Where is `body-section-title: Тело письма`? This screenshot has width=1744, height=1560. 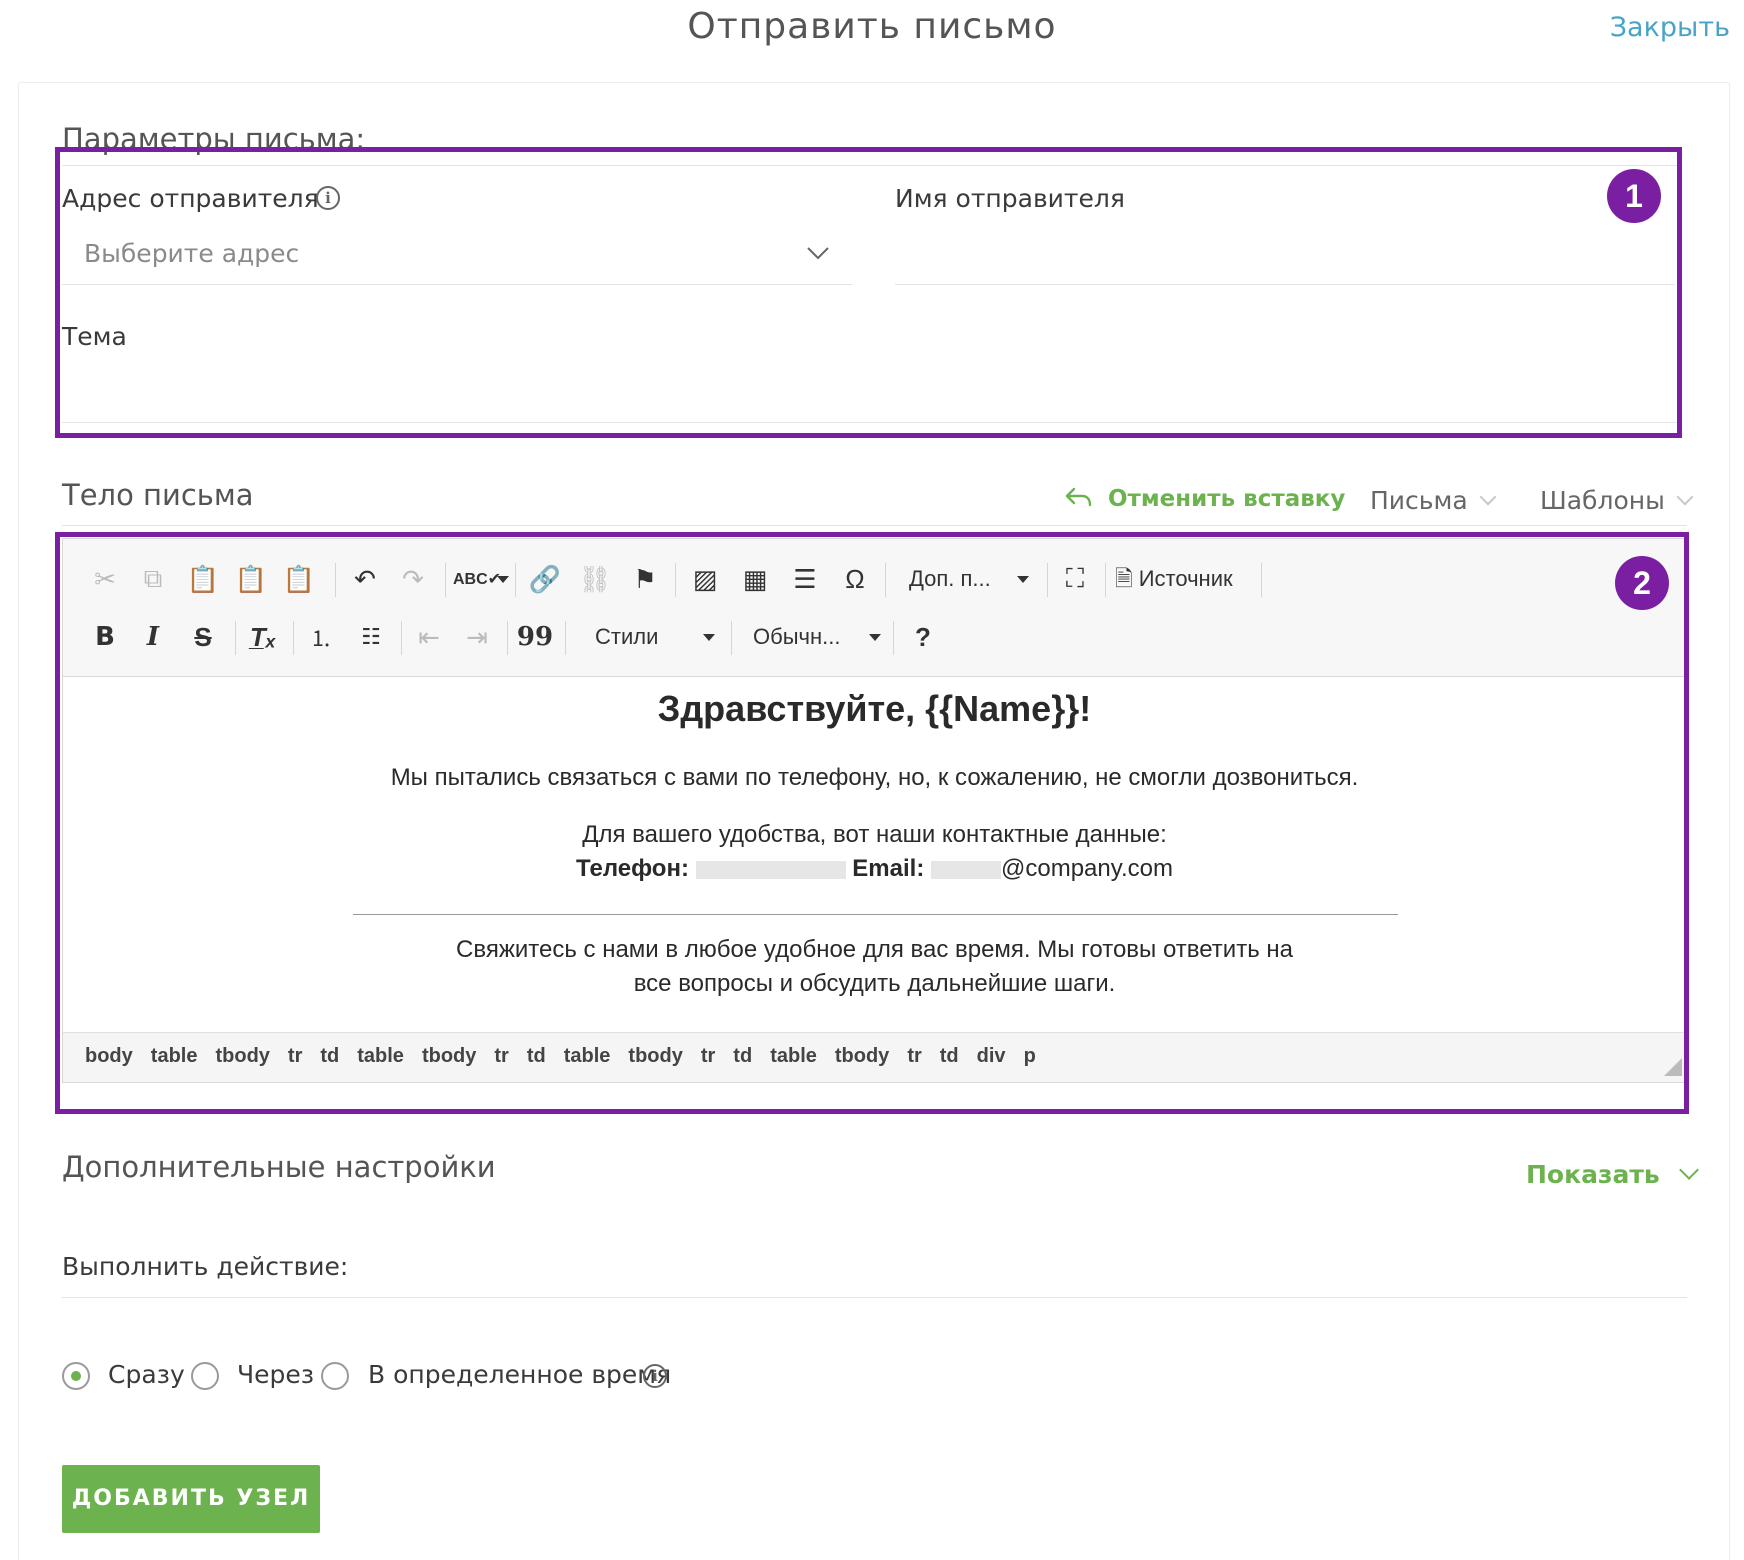
body-section-title: Тело письма is located at coordinates (158, 495).